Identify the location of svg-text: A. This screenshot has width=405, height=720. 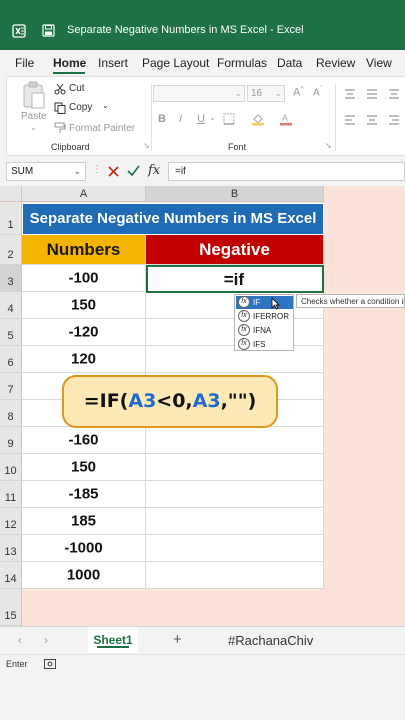
(285, 118).